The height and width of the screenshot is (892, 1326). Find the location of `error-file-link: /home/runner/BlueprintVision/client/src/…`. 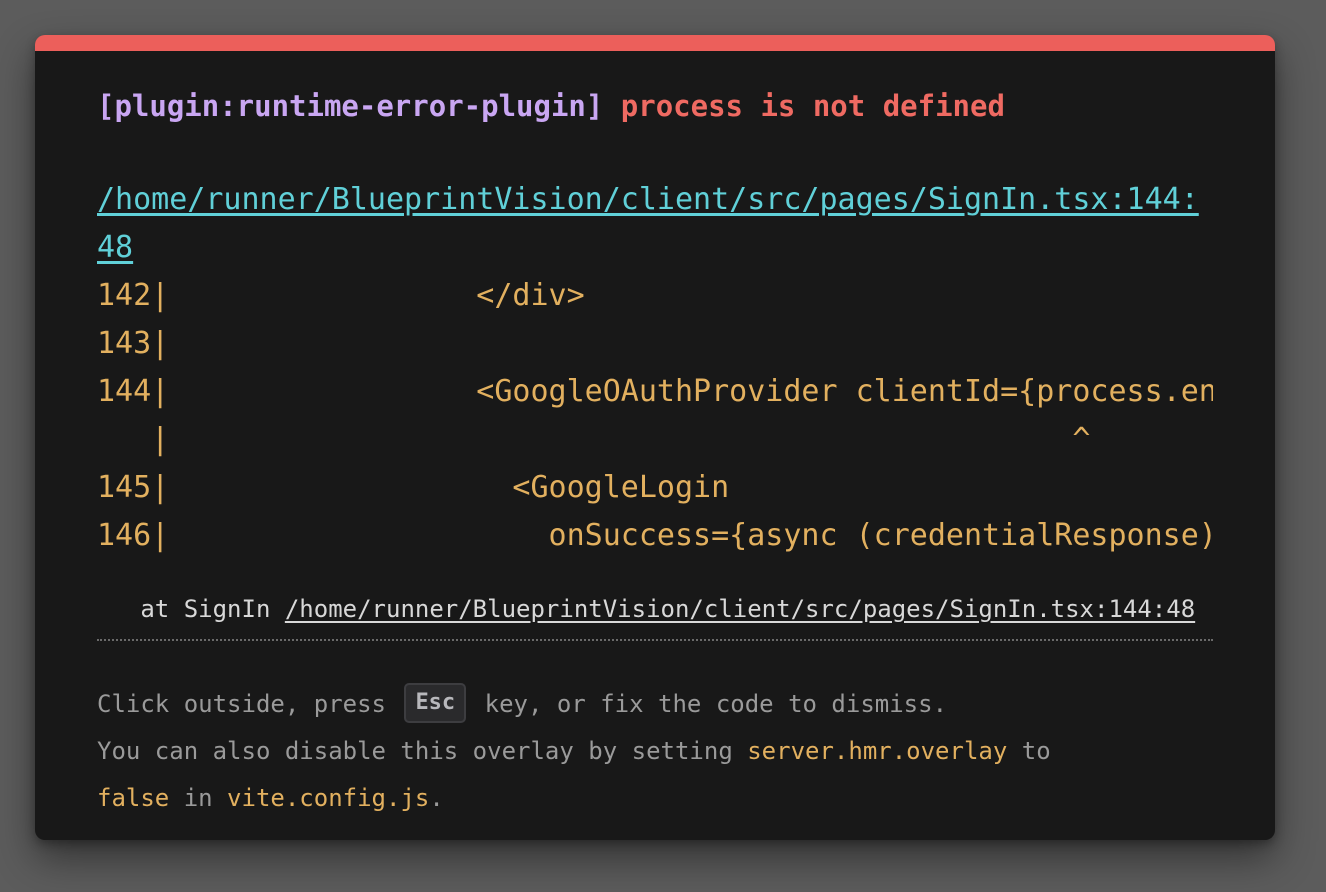

error-file-link: /home/runner/BlueprintVision/client/src/… is located at coordinates (655, 224).